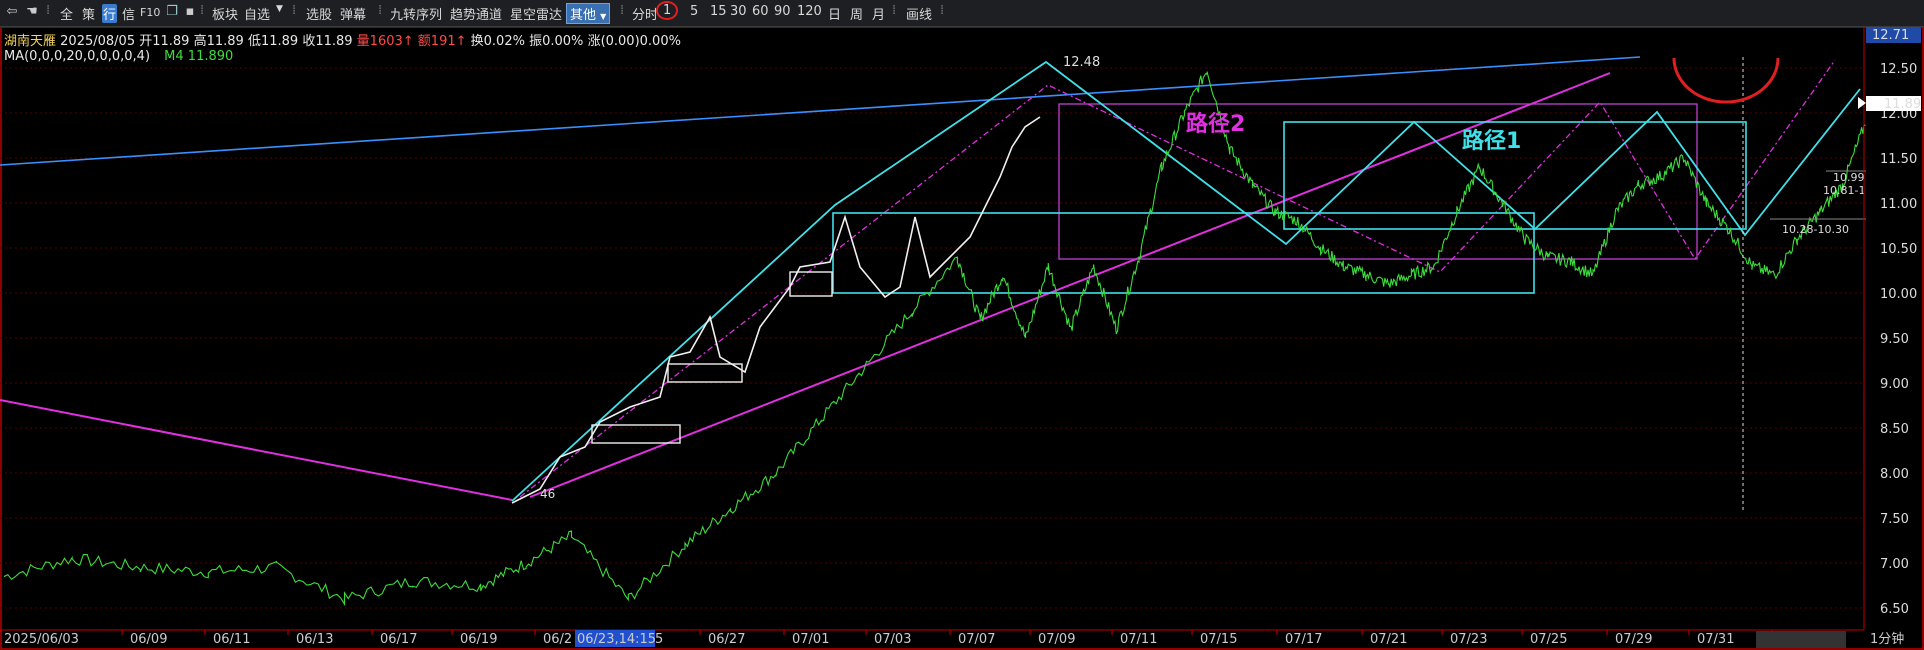 This screenshot has width=1924, height=650. Describe the element at coordinates (1862, 103) in the screenshot. I see `current-price-pointer-icon` at that location.